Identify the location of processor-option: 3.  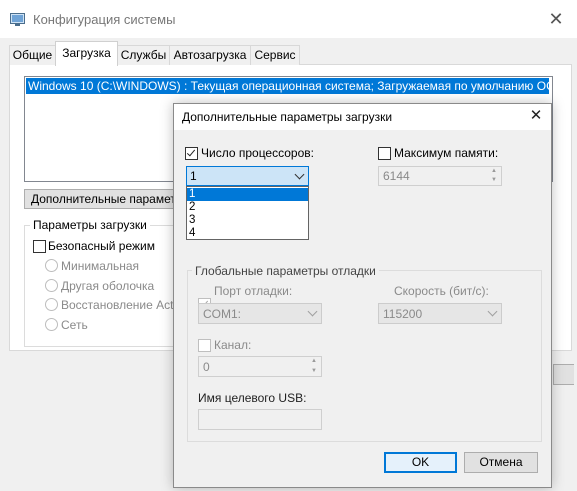
(247, 220).